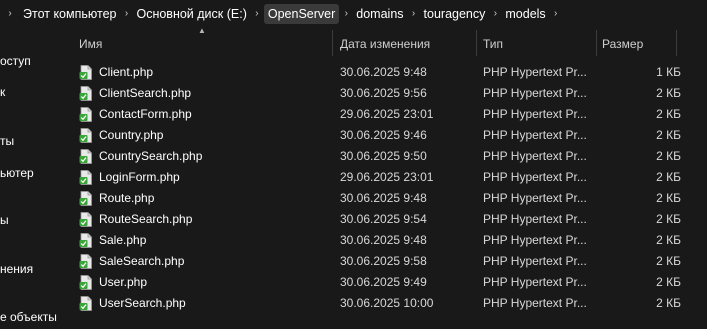 Image resolution: width=707 pixels, height=329 pixels. Describe the element at coordinates (525, 14) in the screenshot. I see `breadcrumb-item: models` at that location.